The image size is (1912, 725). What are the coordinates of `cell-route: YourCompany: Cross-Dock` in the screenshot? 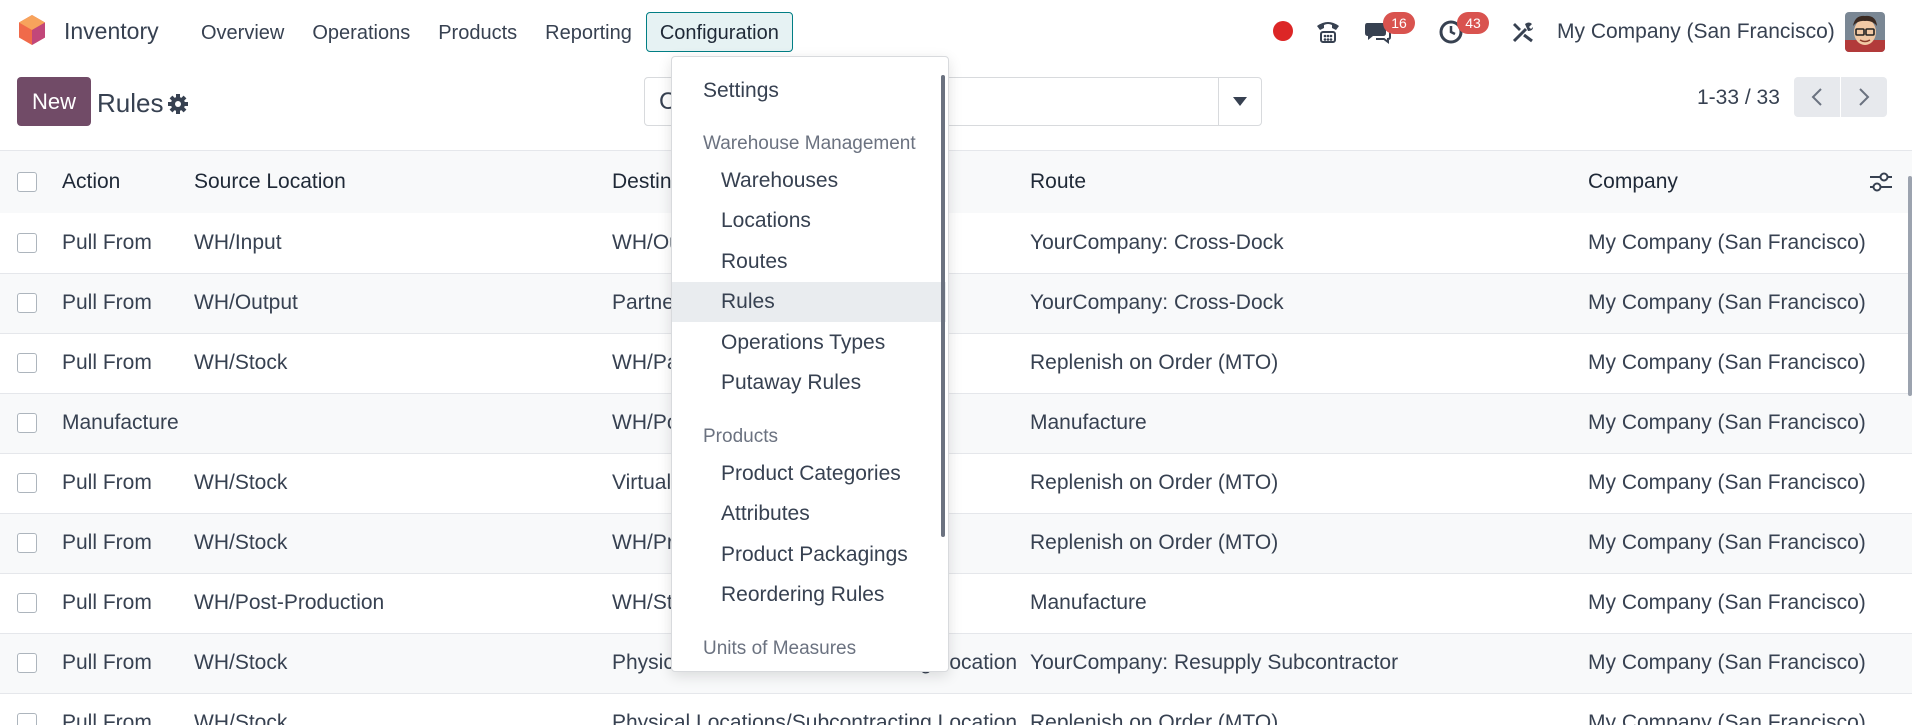 It's located at (1157, 302).